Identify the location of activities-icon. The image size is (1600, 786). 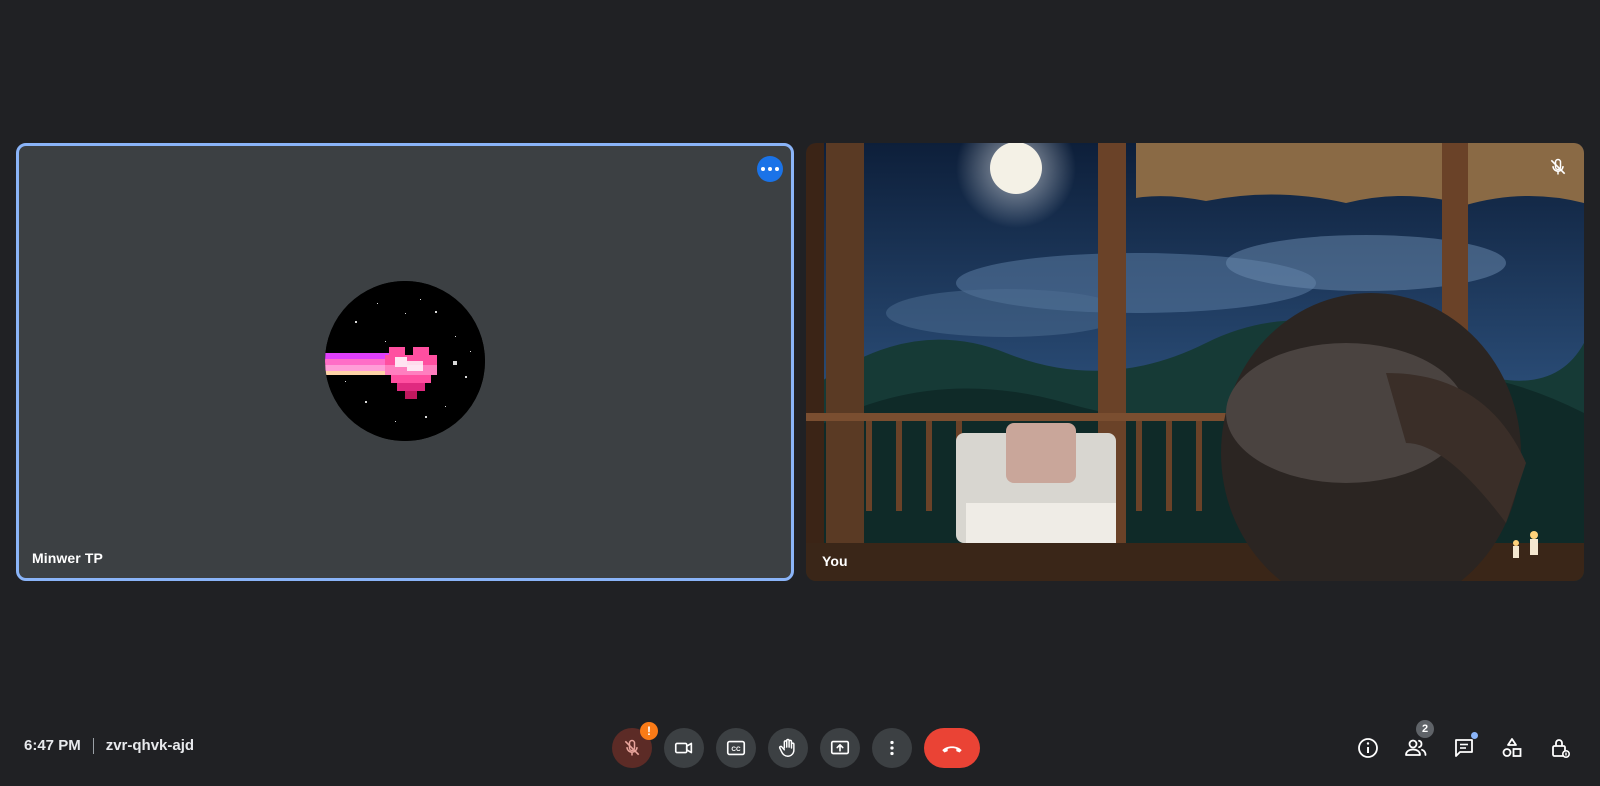
(1512, 747).